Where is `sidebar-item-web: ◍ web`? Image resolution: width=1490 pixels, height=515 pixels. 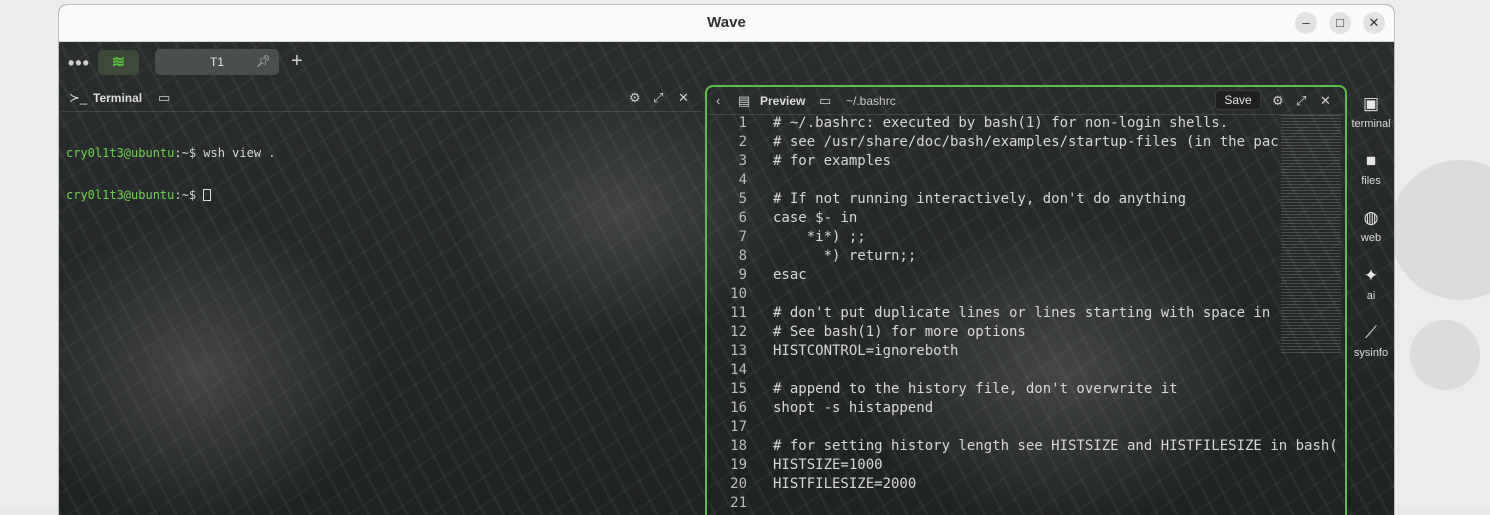
sidebar-item-web: ◍ web is located at coordinates (1371, 226).